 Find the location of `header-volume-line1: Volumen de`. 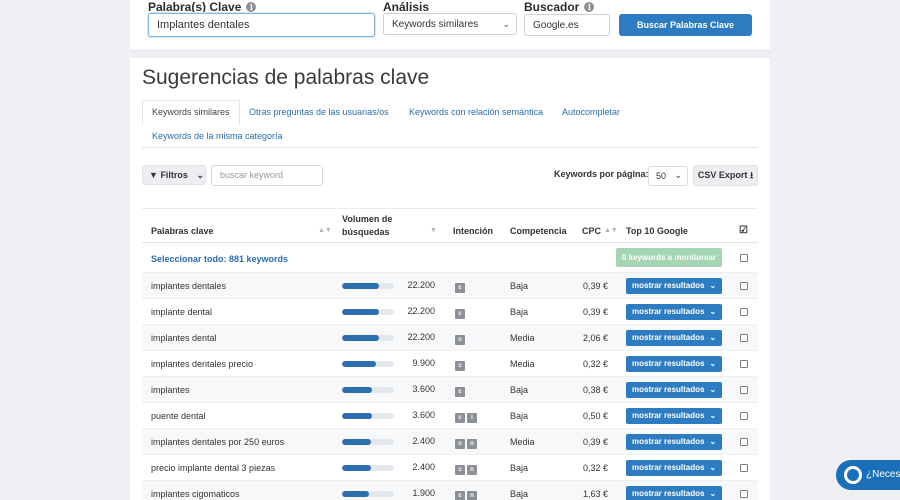

header-volume-line1: Volumen de is located at coordinates (367, 219).